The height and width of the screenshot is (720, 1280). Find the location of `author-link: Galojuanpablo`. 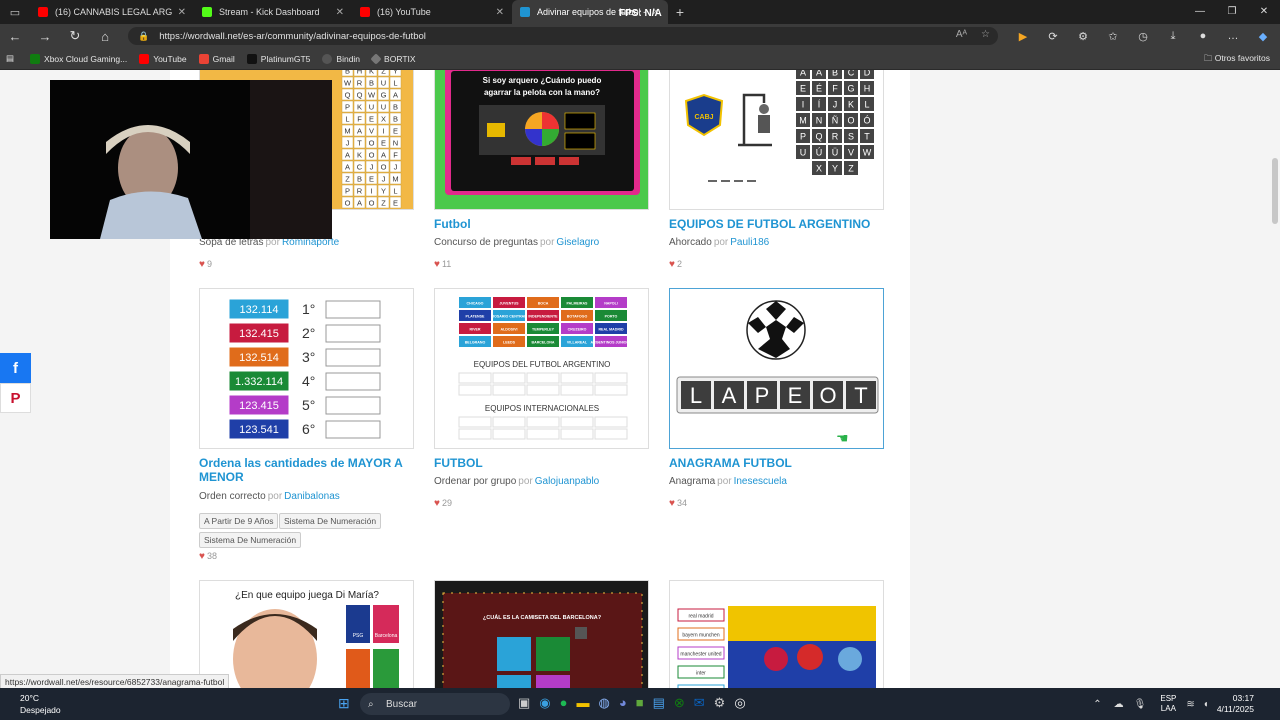

author-link: Galojuanpablo is located at coordinates (567, 481).